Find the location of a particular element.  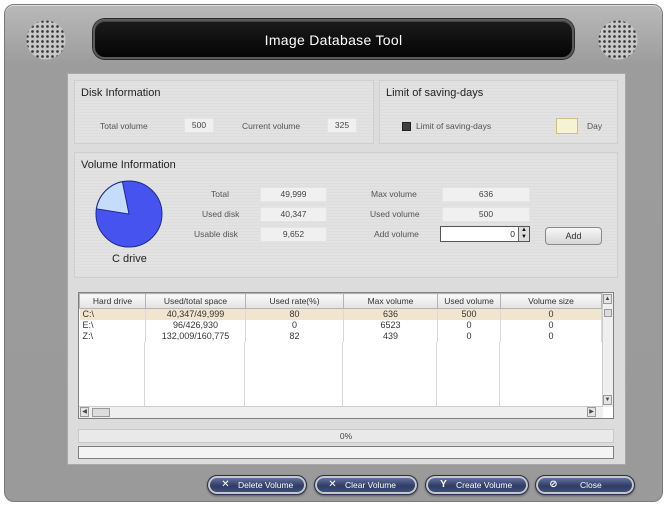

table-cell: 132,009/160,775 is located at coordinates (195, 336).